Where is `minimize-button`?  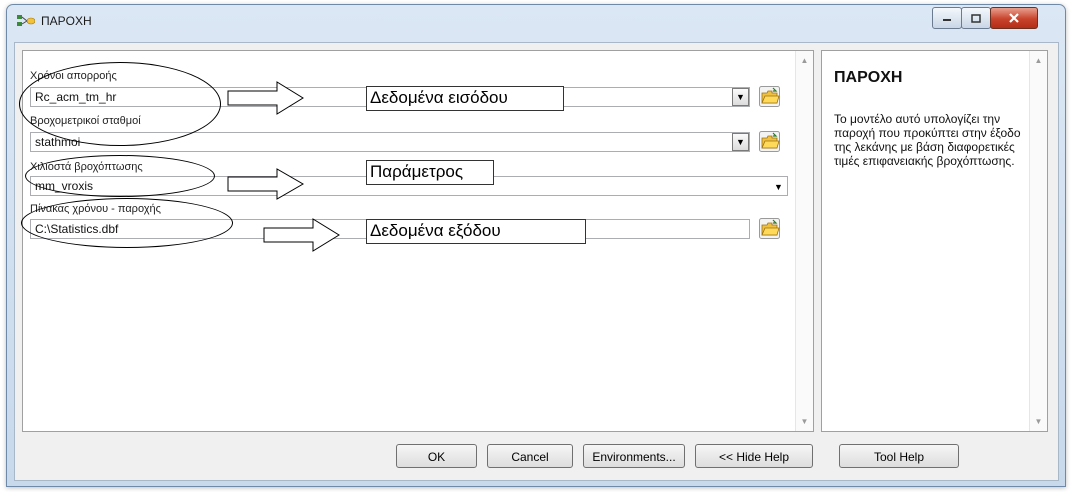
minimize-button is located at coordinates (947, 18).